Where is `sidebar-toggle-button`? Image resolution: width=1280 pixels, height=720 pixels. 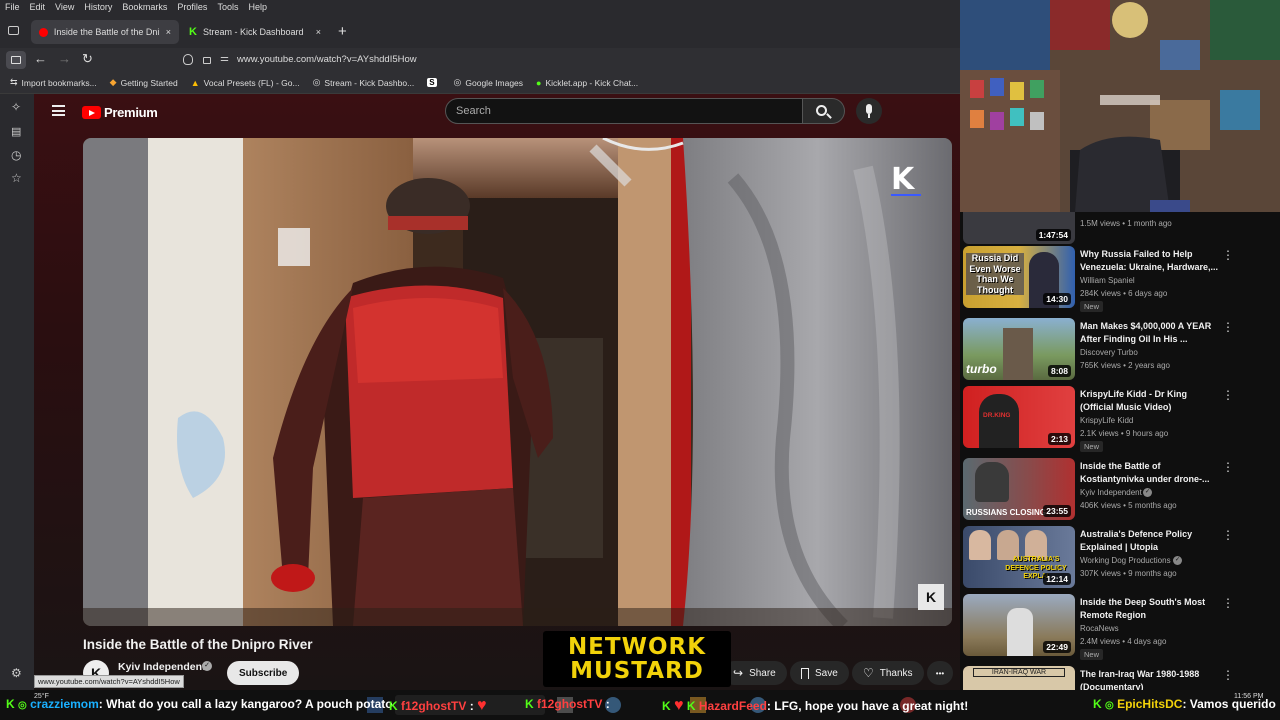
sidebar-toggle-button is located at coordinates (16, 60).